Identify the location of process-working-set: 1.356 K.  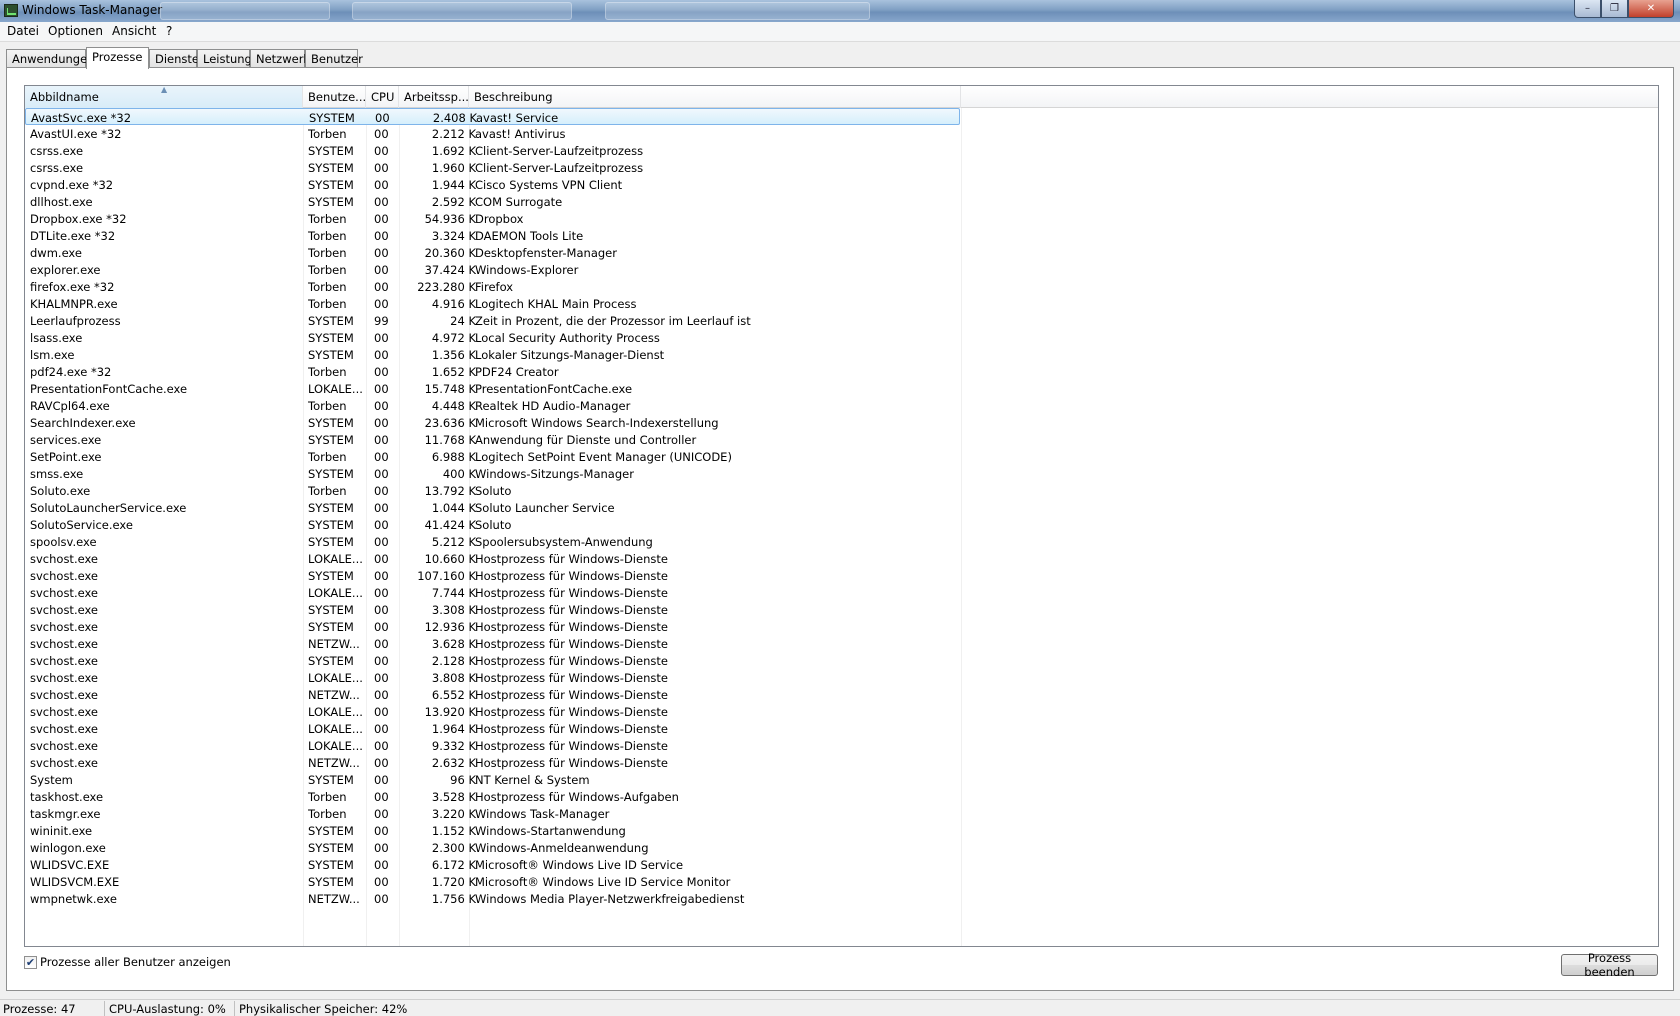
(453, 355).